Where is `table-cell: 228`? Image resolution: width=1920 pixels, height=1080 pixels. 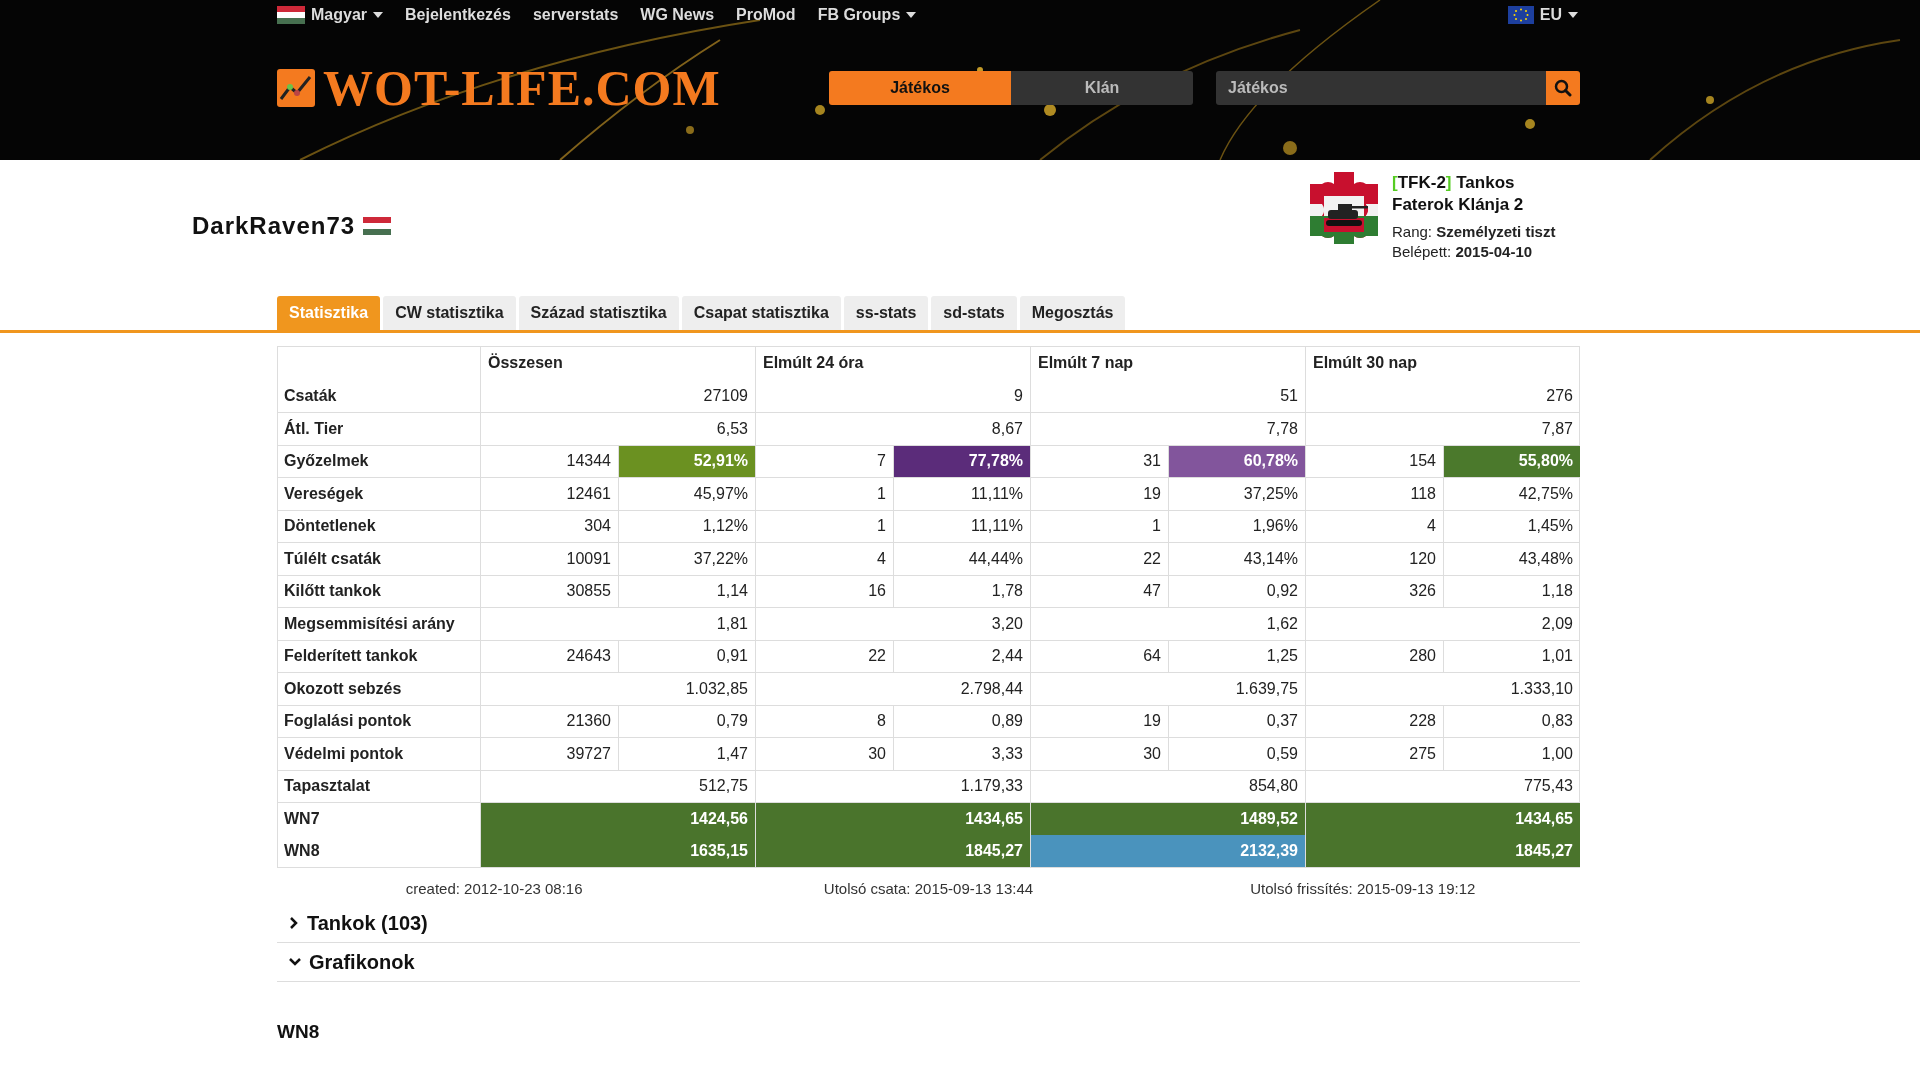 table-cell: 228 is located at coordinates (1374, 720).